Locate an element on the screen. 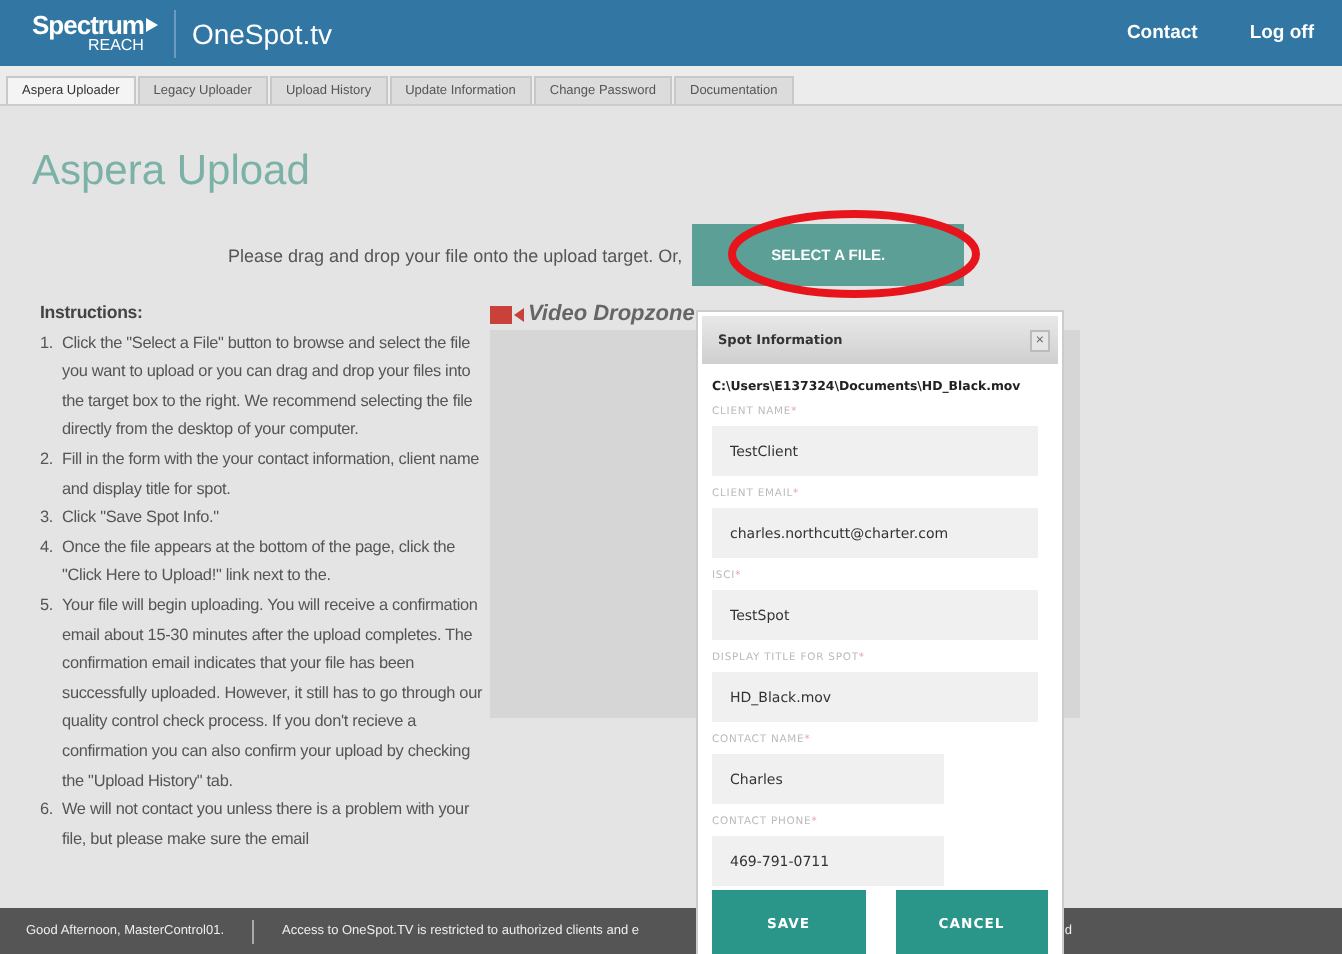 This screenshot has width=1342, height=954. page-title: Aspera Upload is located at coordinates (172, 172).